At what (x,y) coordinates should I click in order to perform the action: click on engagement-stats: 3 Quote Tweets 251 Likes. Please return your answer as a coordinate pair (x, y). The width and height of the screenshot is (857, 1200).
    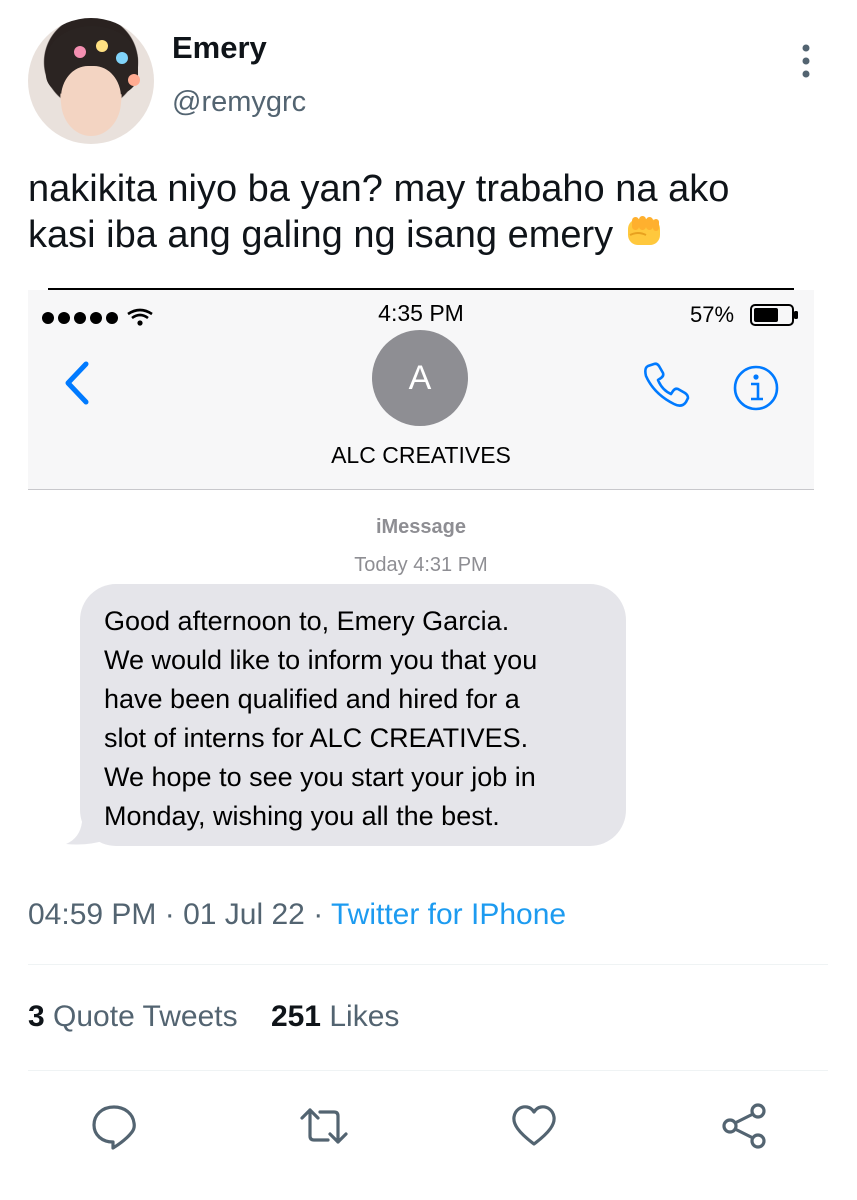
    Looking at the image, I should click on (213, 1017).